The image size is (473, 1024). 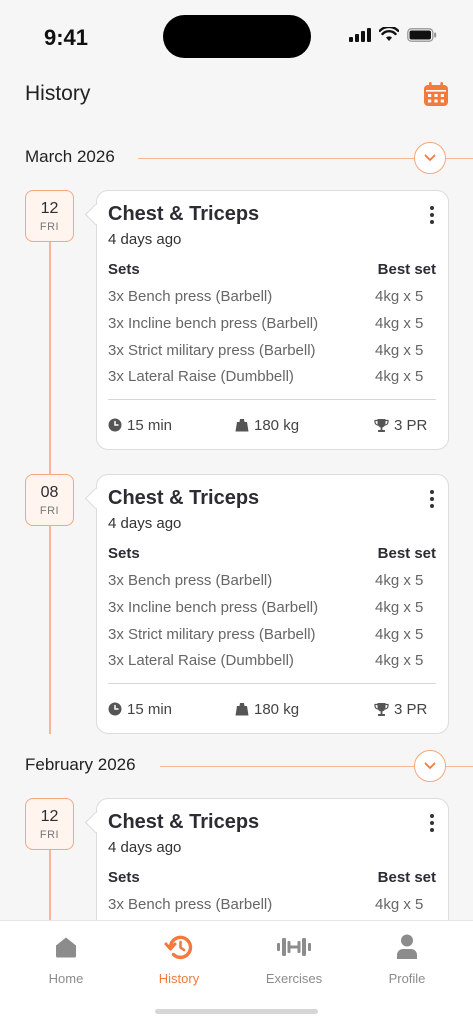 What do you see at coordinates (407, 963) in the screenshot?
I see `tab-profile: Profile` at bounding box center [407, 963].